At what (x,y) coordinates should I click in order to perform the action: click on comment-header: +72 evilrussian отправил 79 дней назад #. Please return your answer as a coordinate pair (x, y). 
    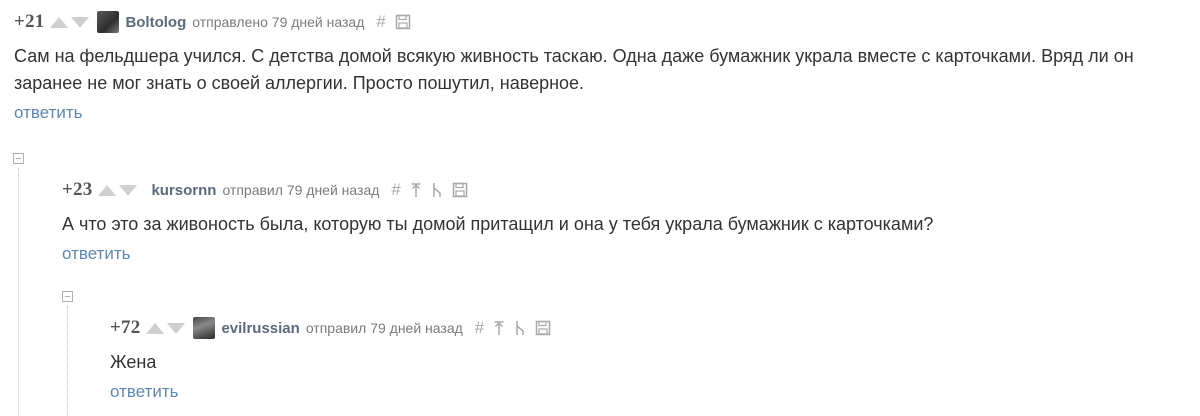
    Looking at the image, I should click on (650, 328).